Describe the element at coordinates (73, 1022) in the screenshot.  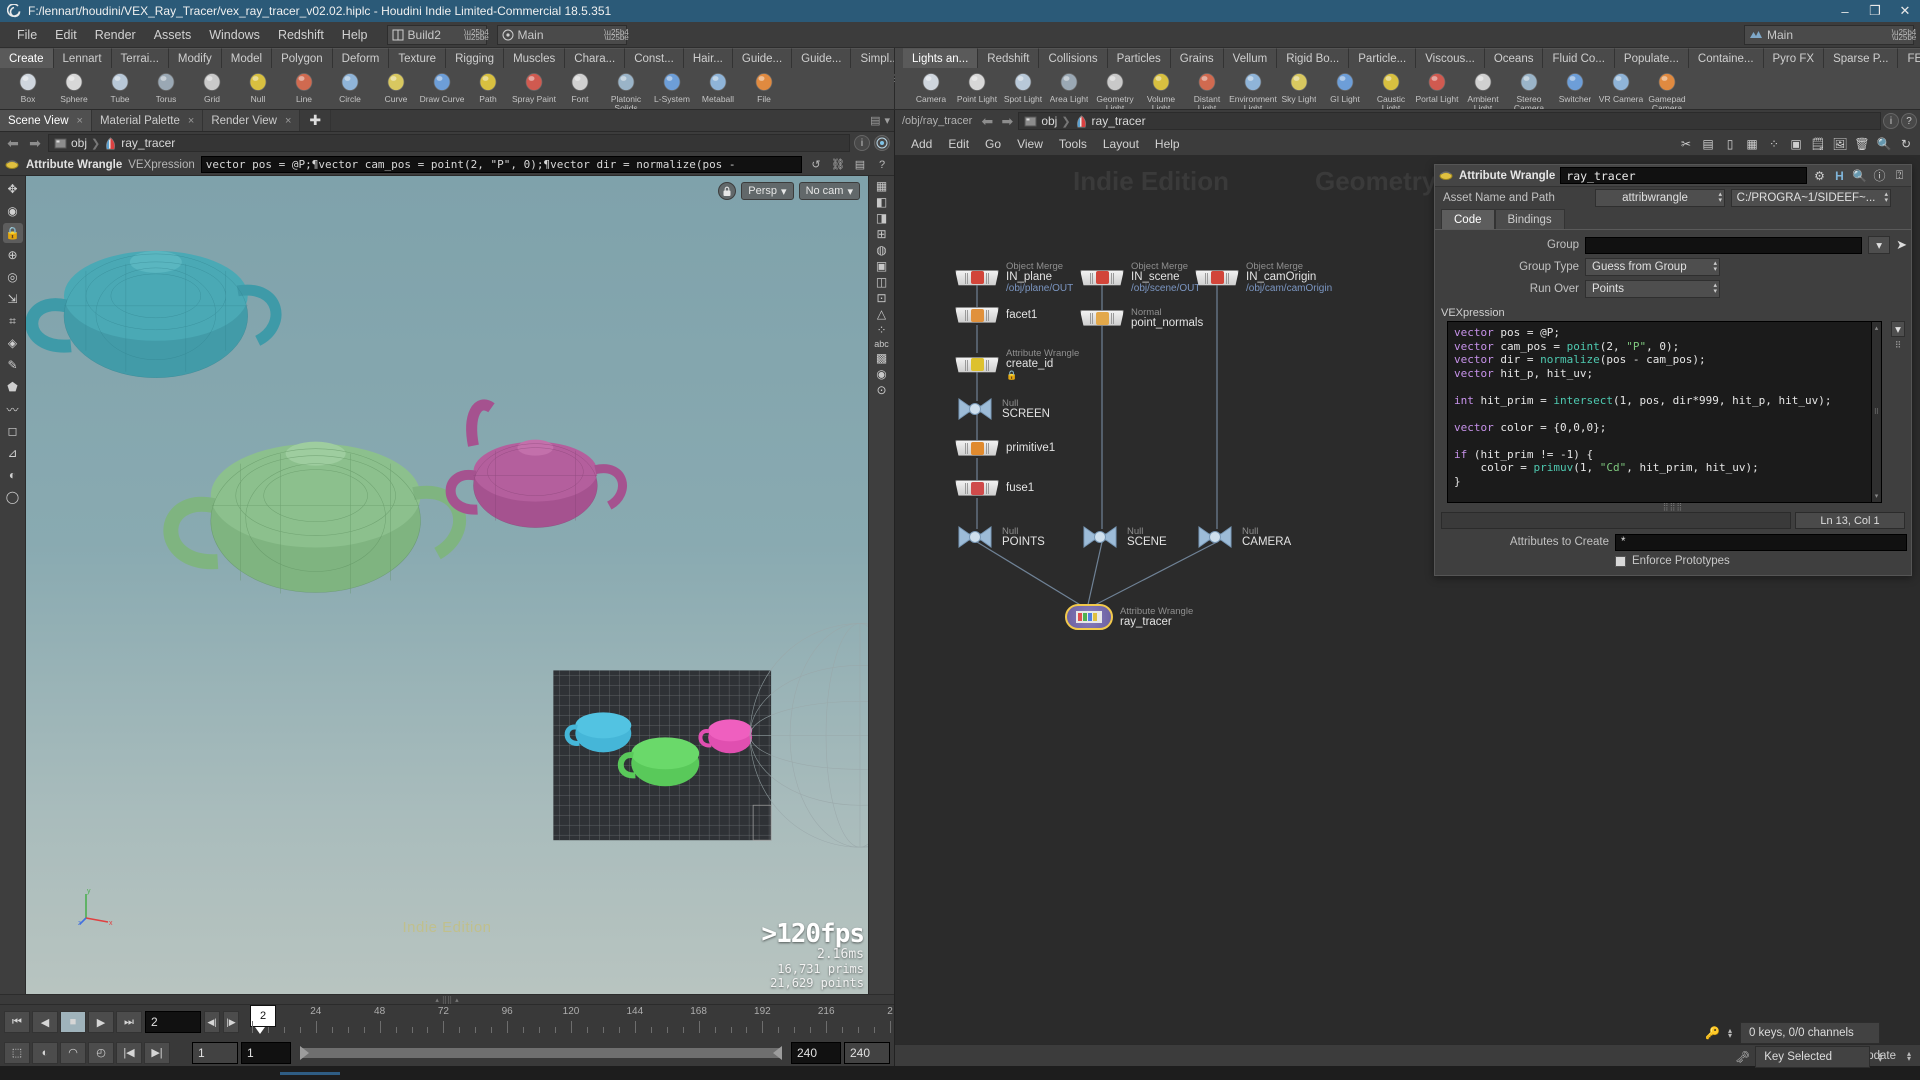
I see `stop-button: ■` at that location.